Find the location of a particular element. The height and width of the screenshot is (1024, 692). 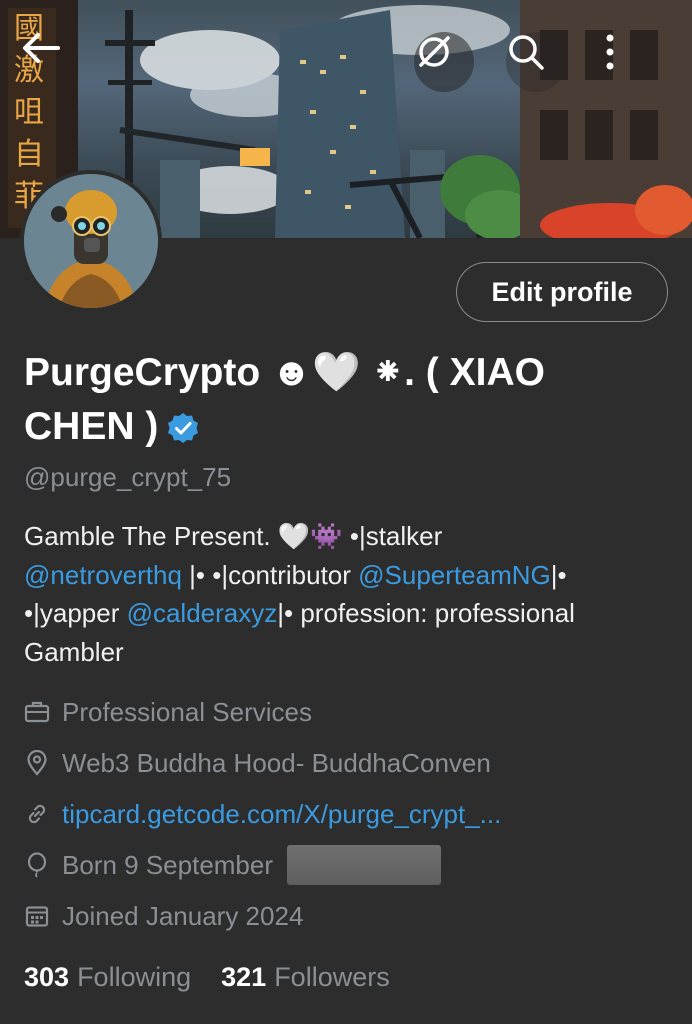

follow-stats: 303 Following 321 Followers is located at coordinates (207, 977).